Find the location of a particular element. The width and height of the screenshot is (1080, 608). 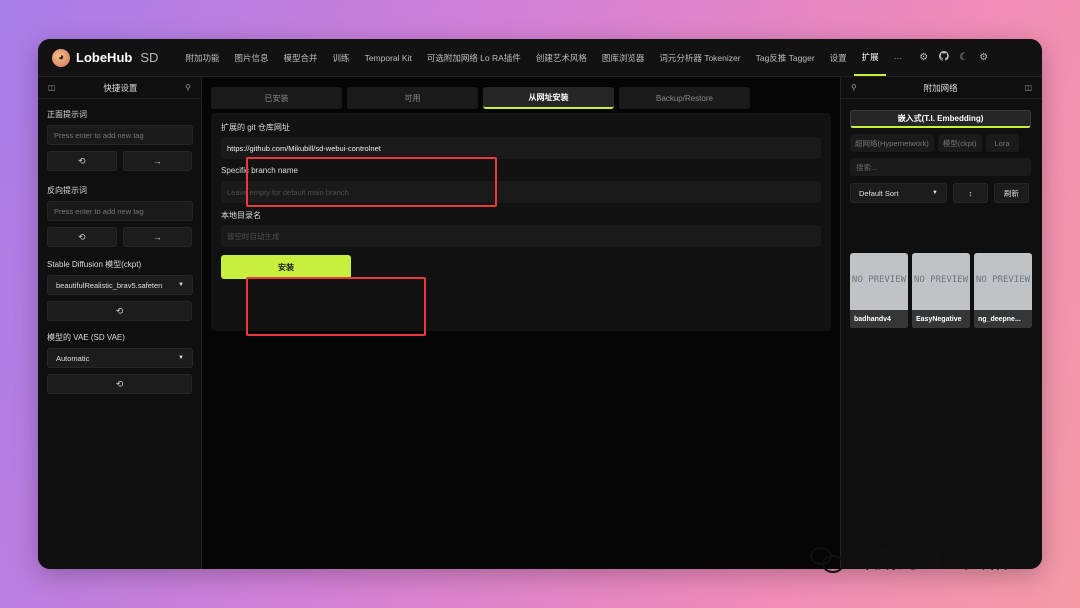

card-name: EasyNegative is located at coordinates (941, 319).